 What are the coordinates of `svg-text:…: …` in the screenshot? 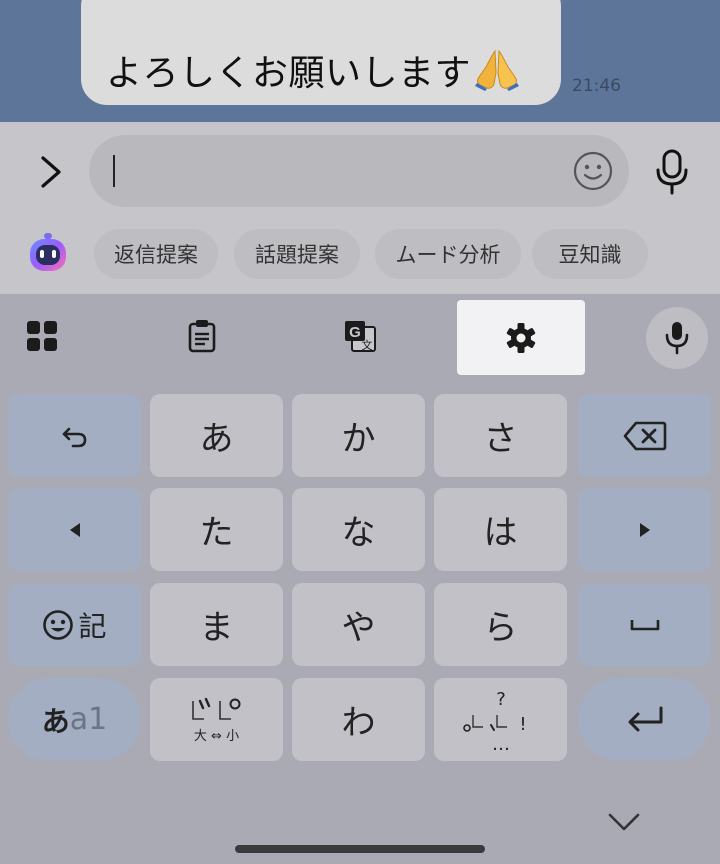 It's located at (501, 744).